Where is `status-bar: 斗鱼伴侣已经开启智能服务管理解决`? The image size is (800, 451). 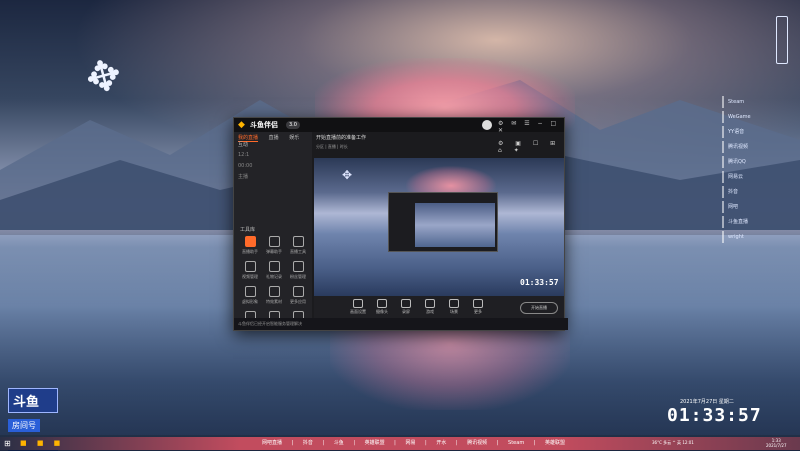
status-bar: 斗鱼伴侣已经开启智能服务管理解决 is located at coordinates (401, 324).